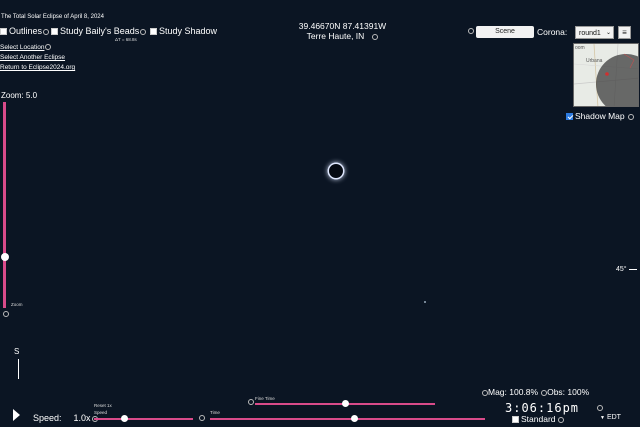  What do you see at coordinates (354, 418) in the screenshot?
I see `time-slider-thumb` at bounding box center [354, 418].